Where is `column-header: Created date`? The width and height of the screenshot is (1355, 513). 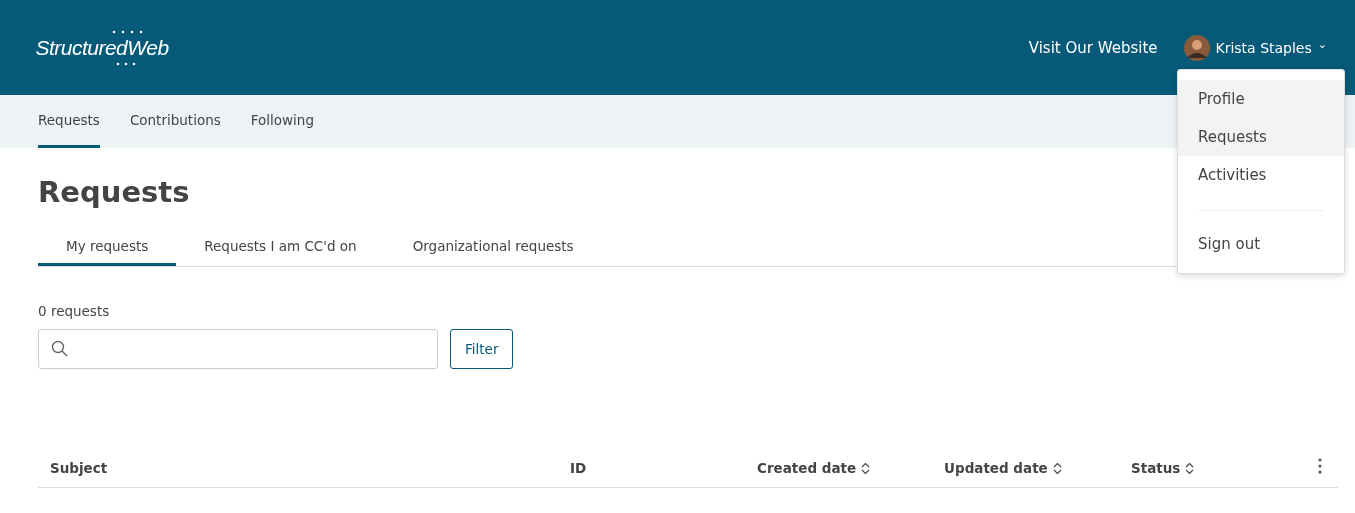 column-header: Created date is located at coordinates (850, 468).